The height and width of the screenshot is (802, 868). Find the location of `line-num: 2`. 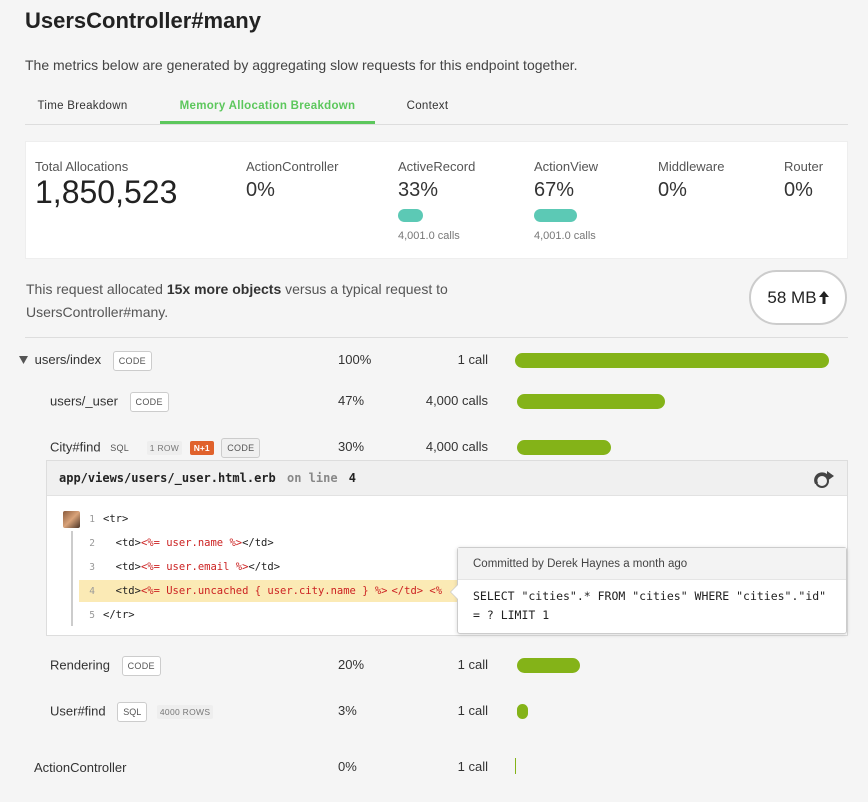

line-num: 2 is located at coordinates (92, 543).